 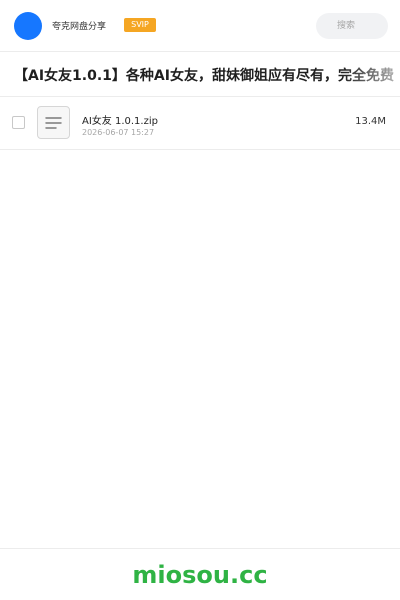 I want to click on share-title-bar: 【AI女友1.0.1】各种AI女友，甜妹御姐应有尽有，完全免费, so click(x=200, y=75).